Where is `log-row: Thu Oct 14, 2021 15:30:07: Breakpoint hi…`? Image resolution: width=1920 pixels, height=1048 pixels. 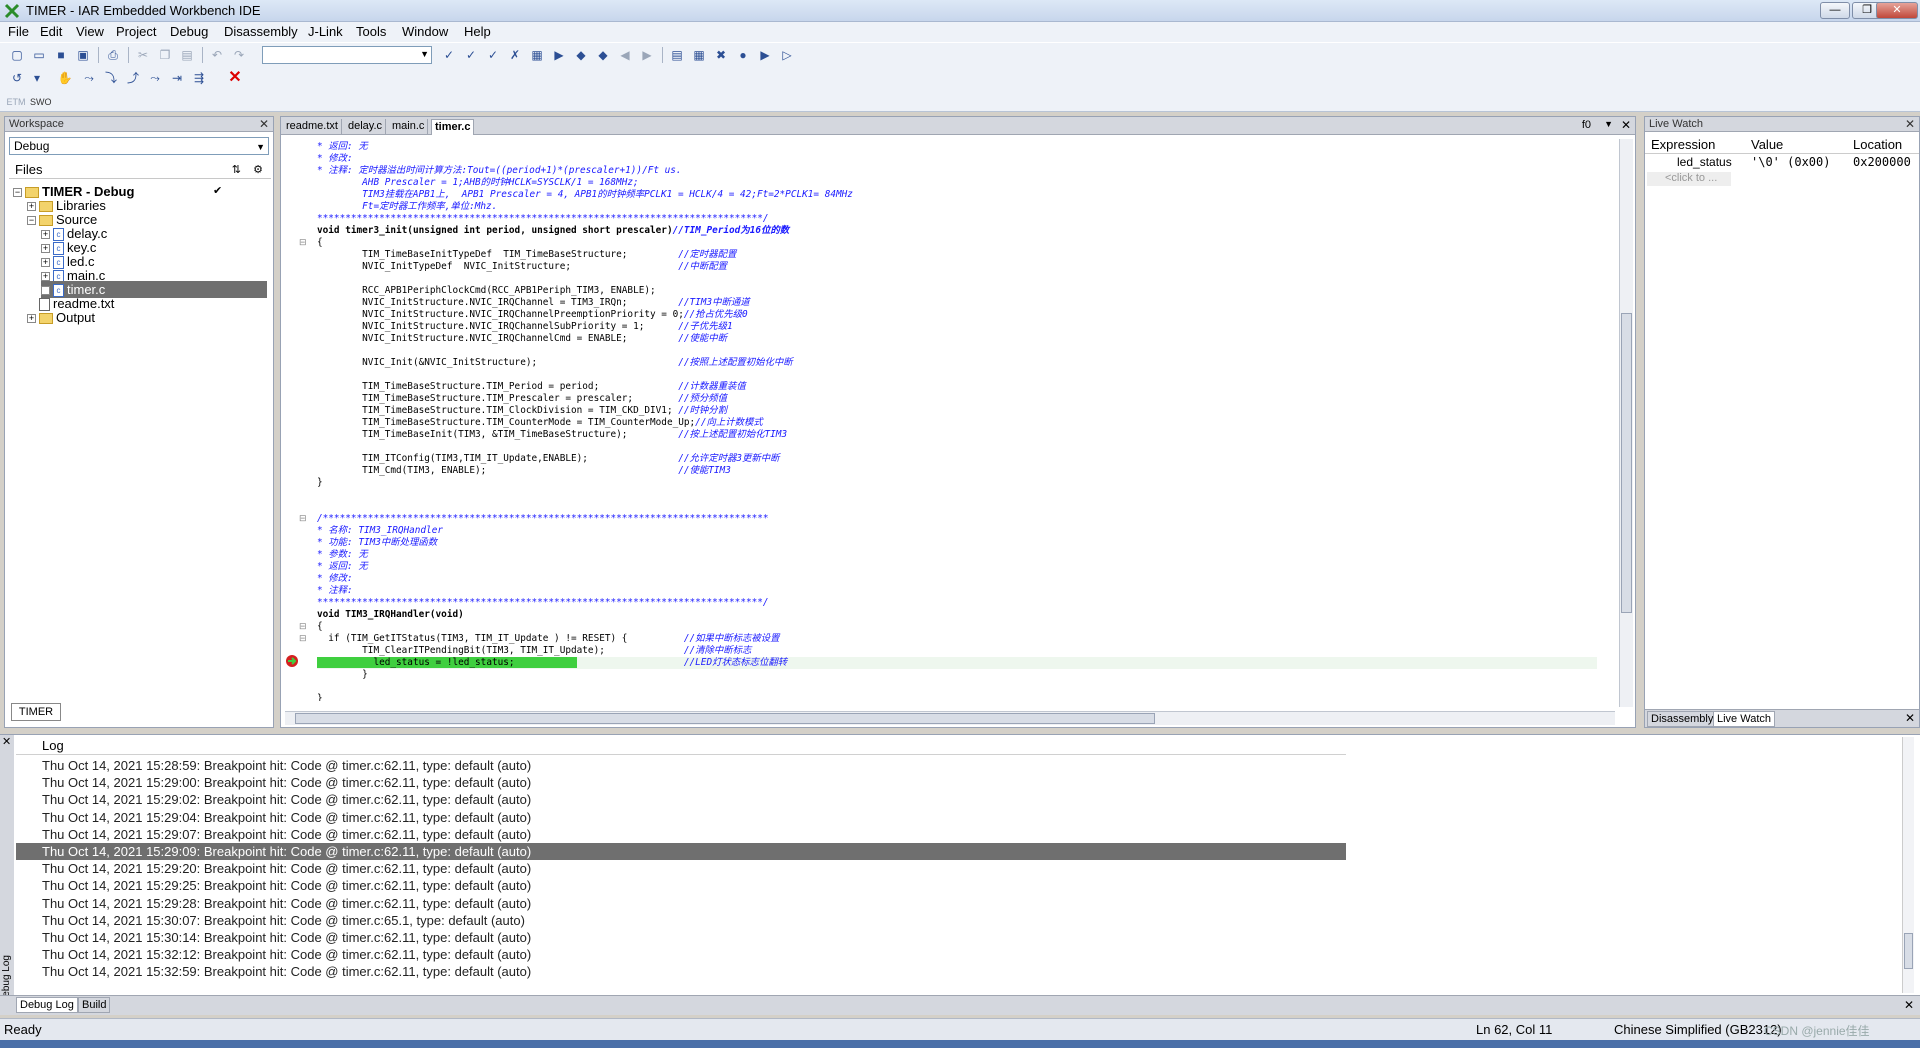 log-row: Thu Oct 14, 2021 15:30:07: Breakpoint hi… is located at coordinates (681, 920).